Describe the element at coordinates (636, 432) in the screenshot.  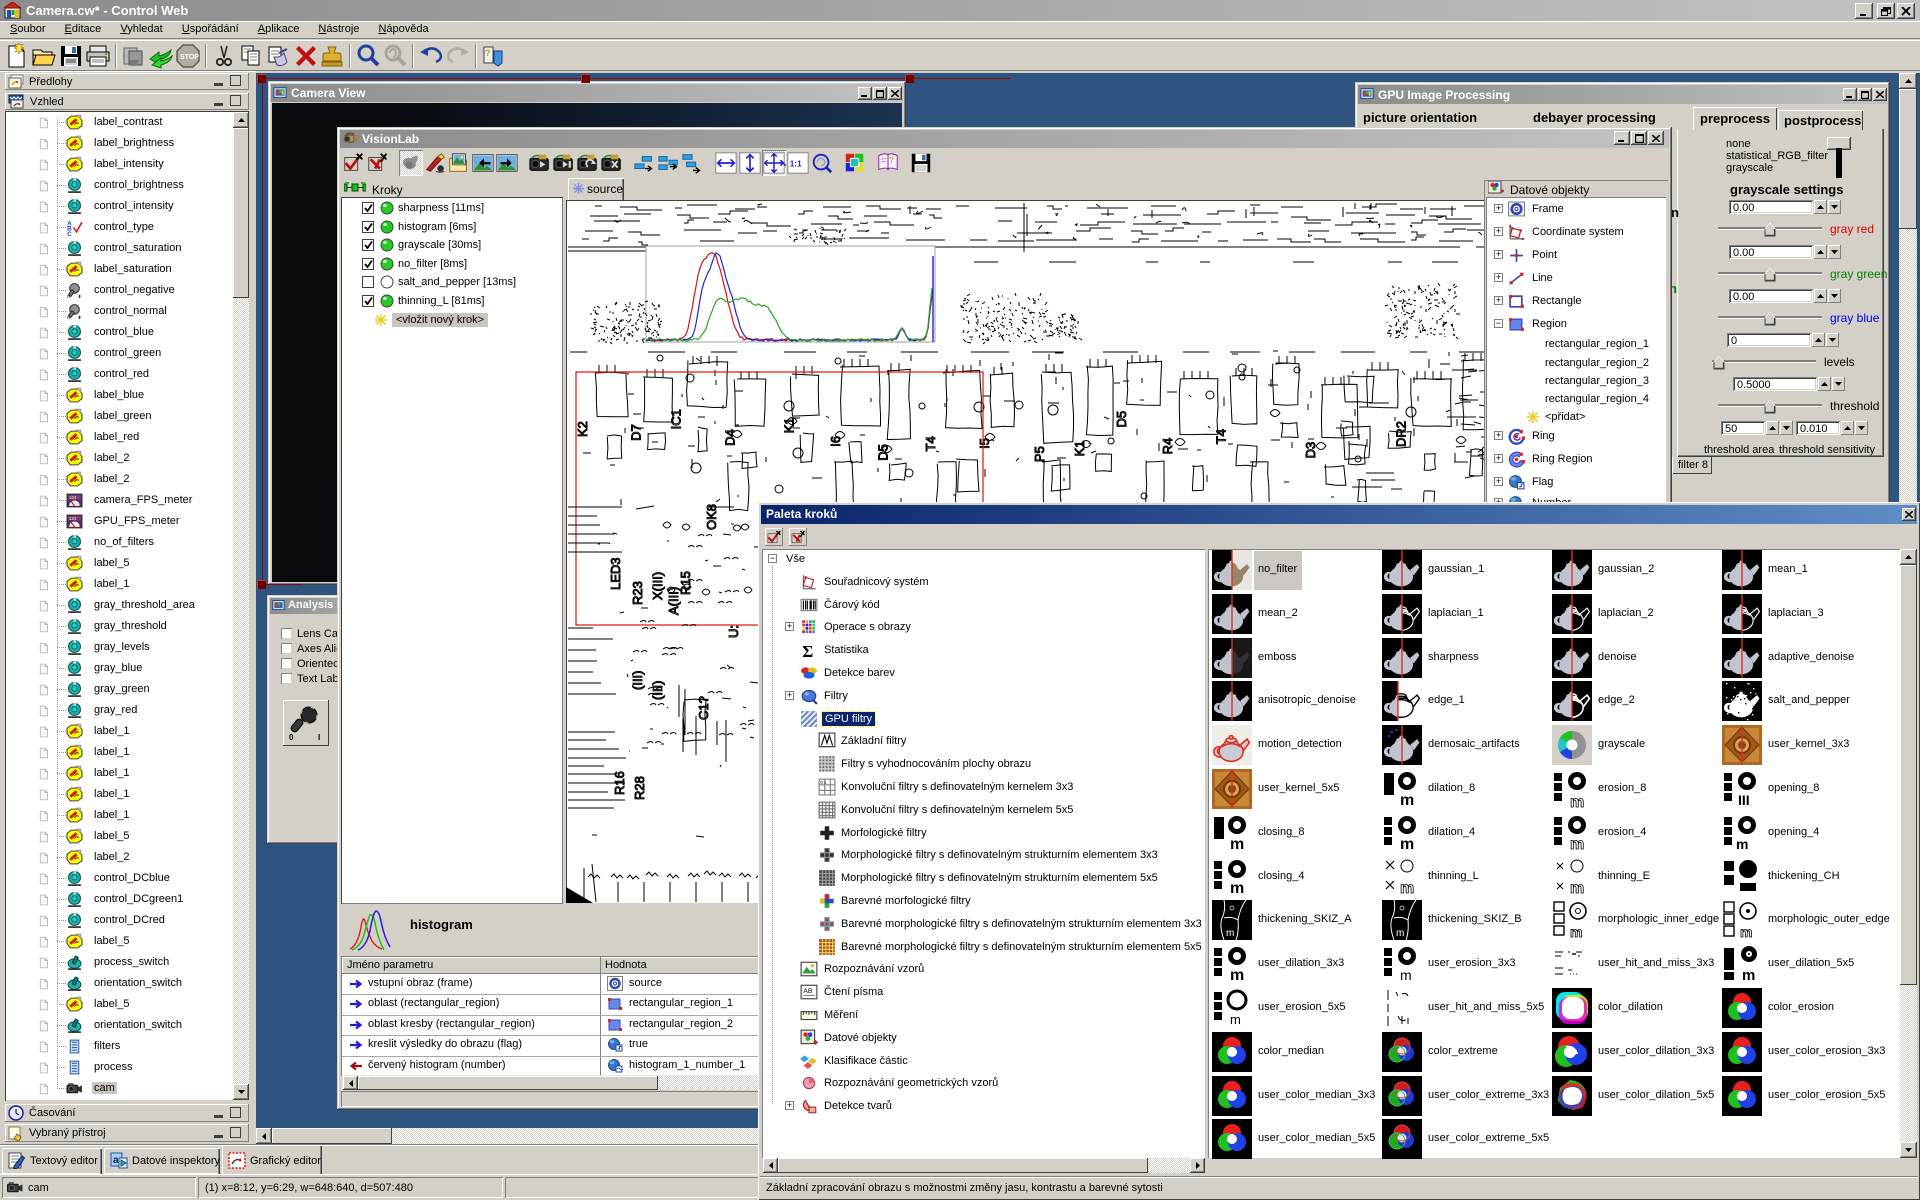
I see `svg-text: D7` at that location.